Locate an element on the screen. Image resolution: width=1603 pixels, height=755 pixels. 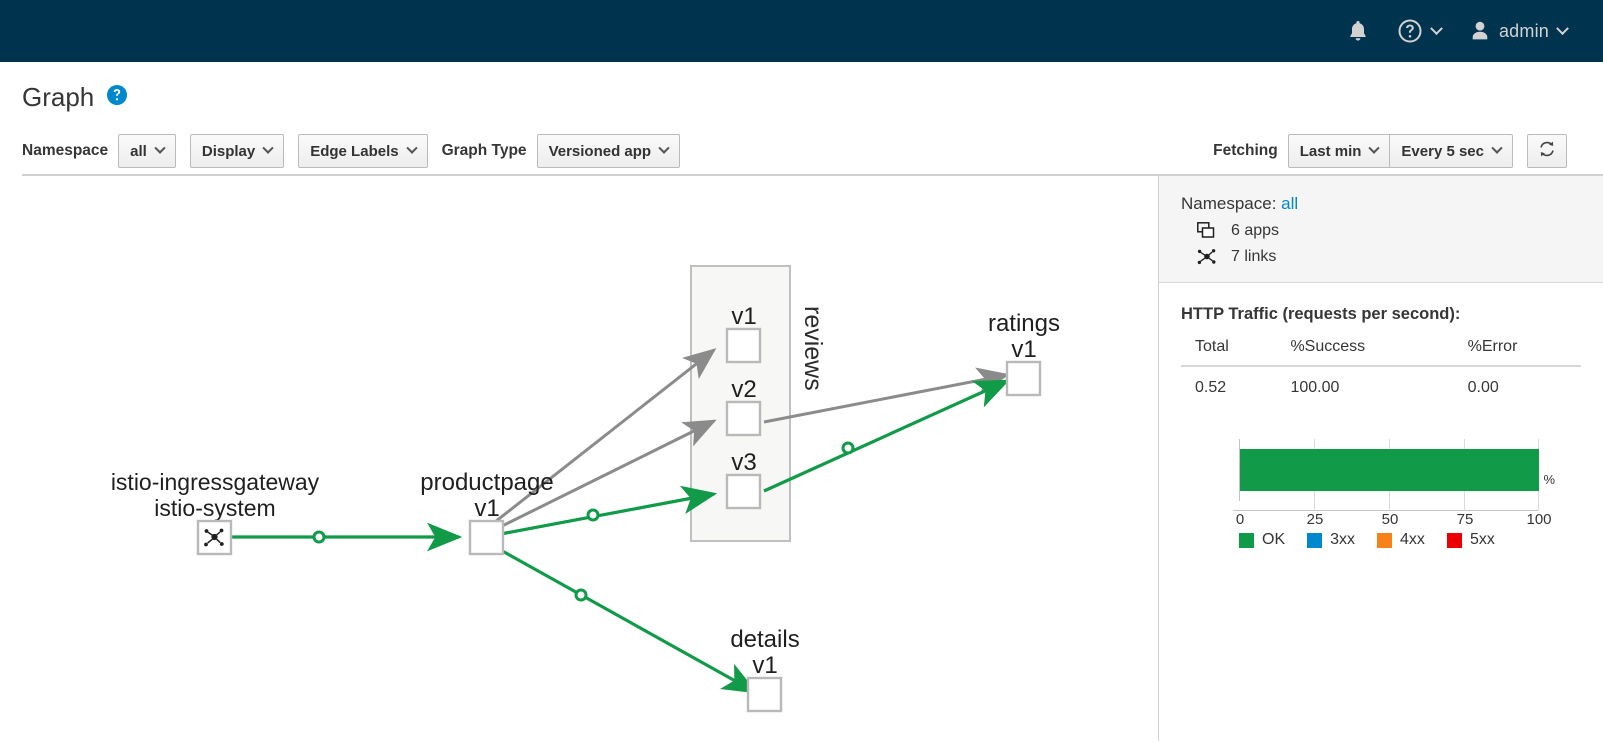
node-reviews-v2: v2 is located at coordinates (743, 406).